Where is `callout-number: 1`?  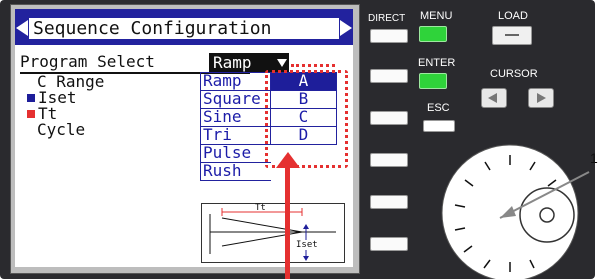 callout-number: 1 is located at coordinates (594, 158).